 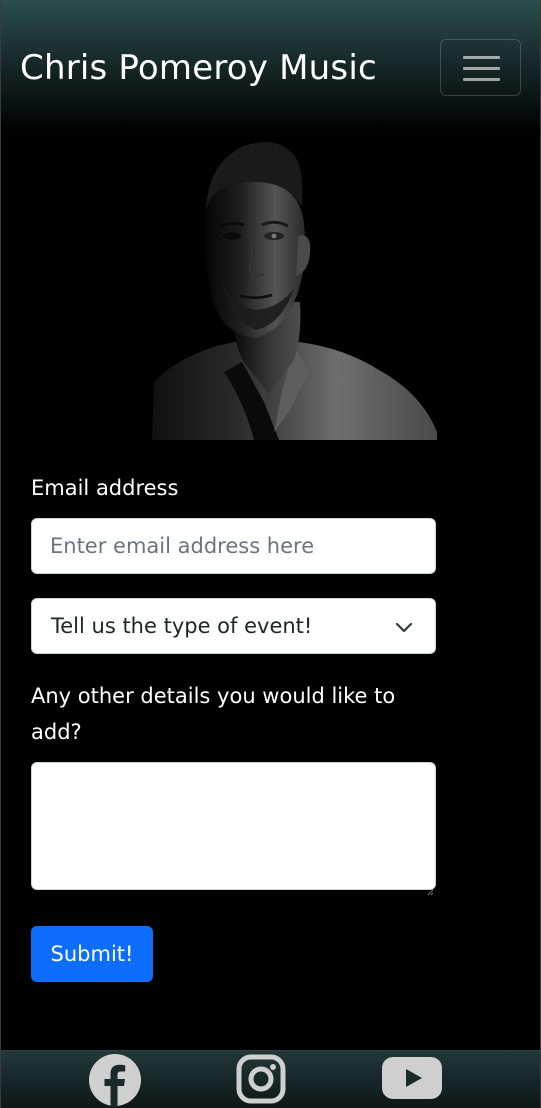 I want to click on details-label: Any other details you would like to add?, so click(x=213, y=714).